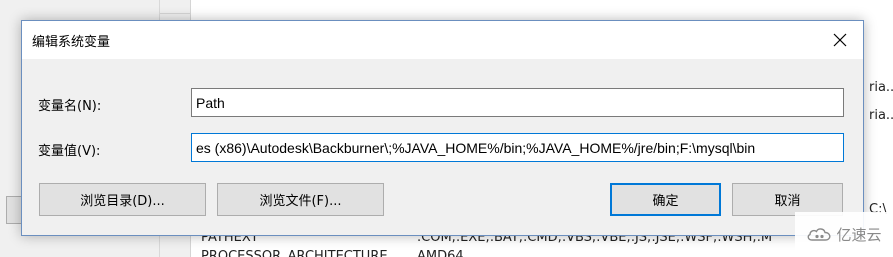  Describe the element at coordinates (517, 102) in the screenshot. I see `variable-name-input` at that location.